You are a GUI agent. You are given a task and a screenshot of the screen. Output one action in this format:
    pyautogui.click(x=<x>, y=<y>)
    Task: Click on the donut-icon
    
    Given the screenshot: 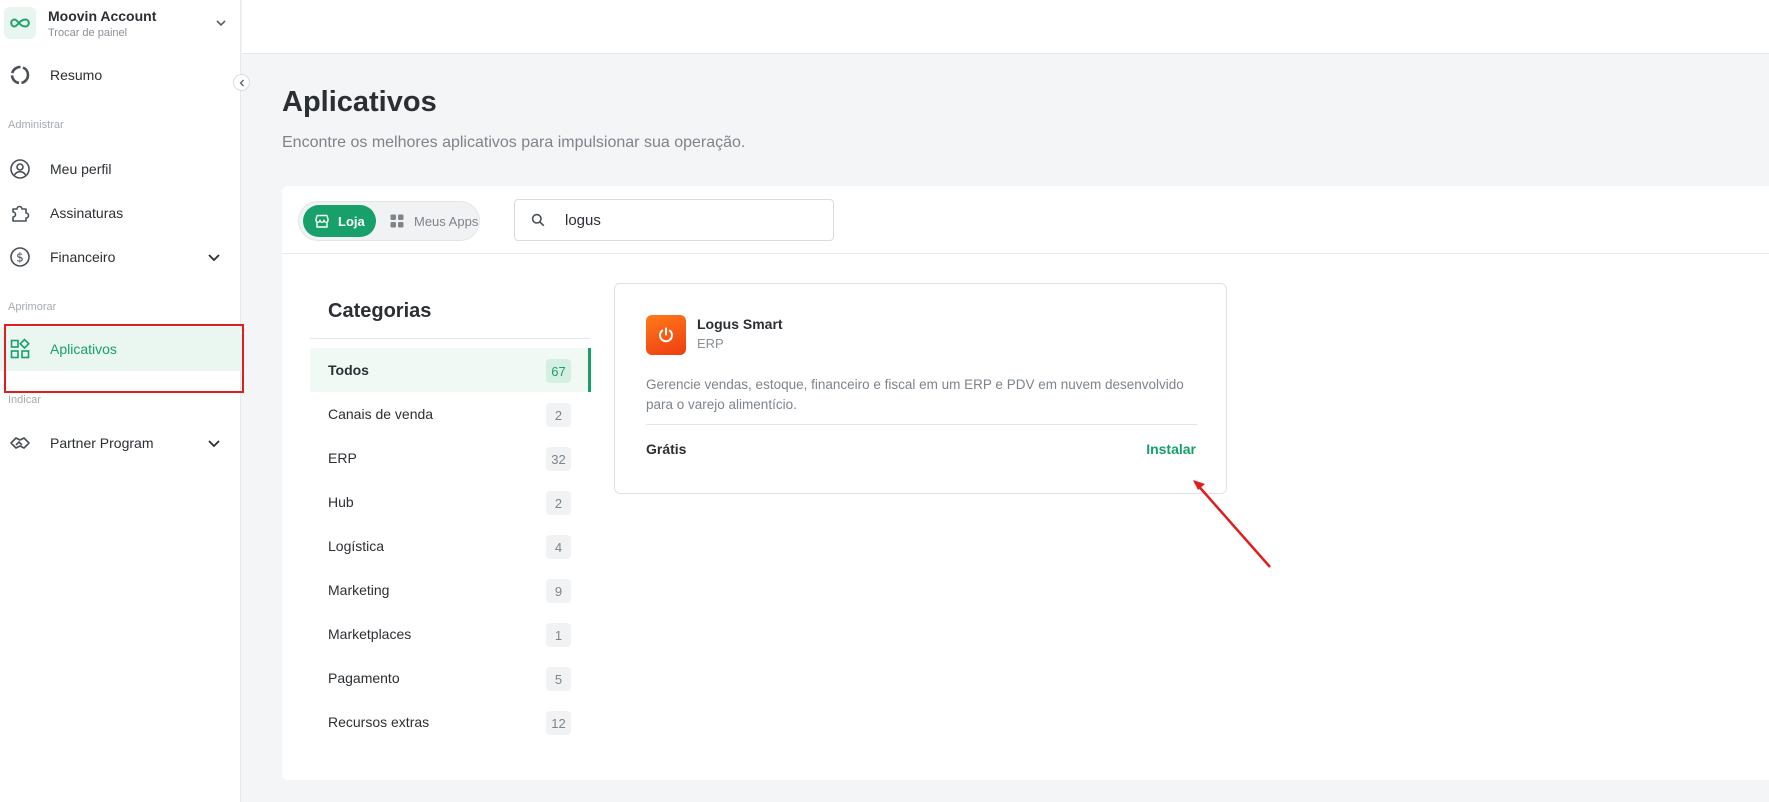 What is the action you would take?
    pyautogui.click(x=20, y=75)
    